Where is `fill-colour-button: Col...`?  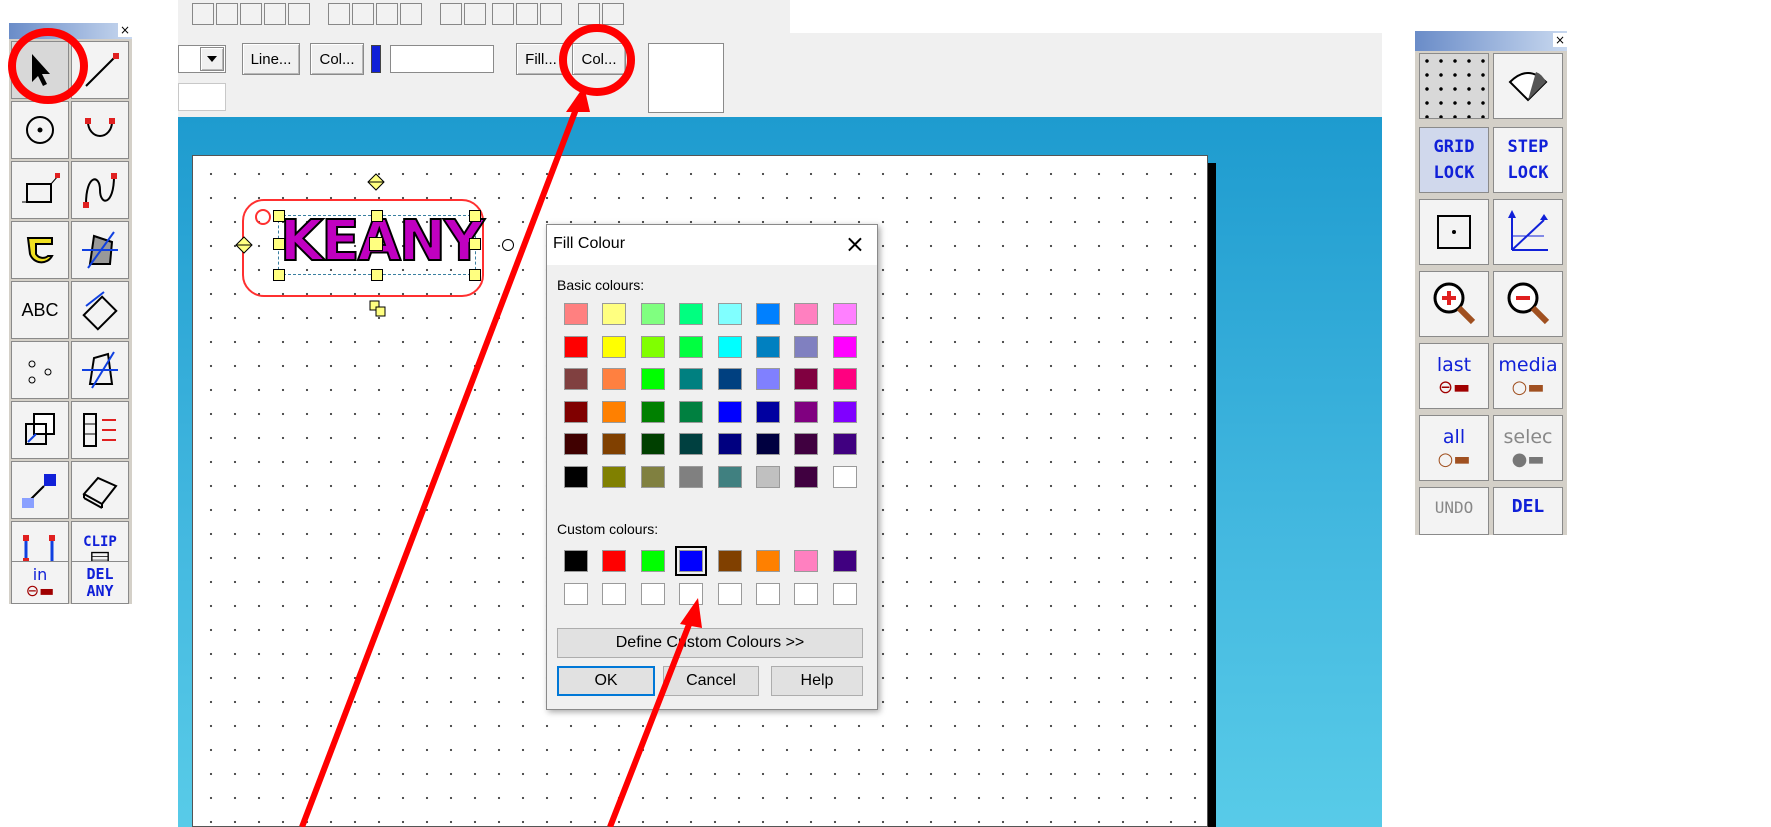
fill-colour-button: Col... is located at coordinates (599, 59).